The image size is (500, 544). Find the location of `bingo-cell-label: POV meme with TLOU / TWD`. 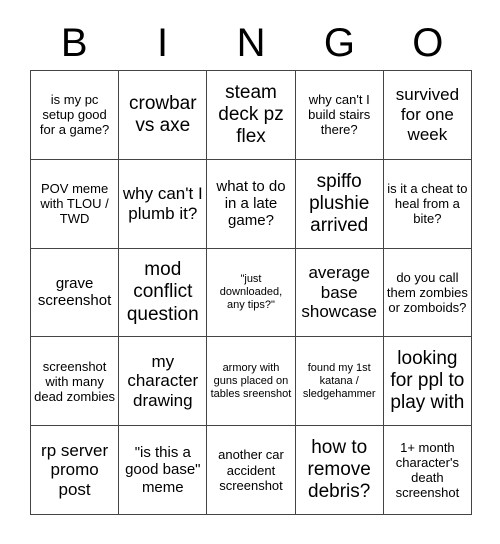

bingo-cell-label: POV meme with TLOU / TWD is located at coordinates (74, 204).